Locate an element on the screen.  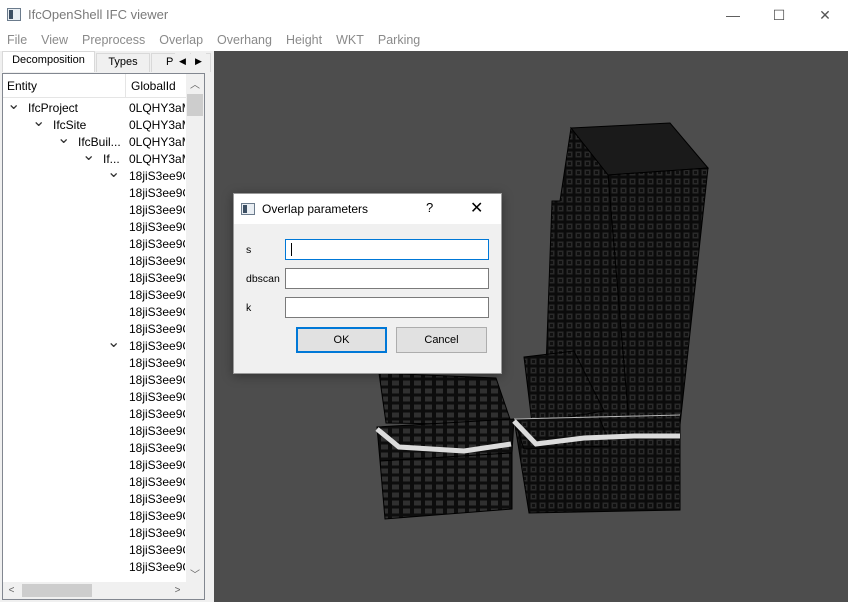
tab-bar: Decomposition Types P ◀ ▶ is located at coordinates (106, 61).